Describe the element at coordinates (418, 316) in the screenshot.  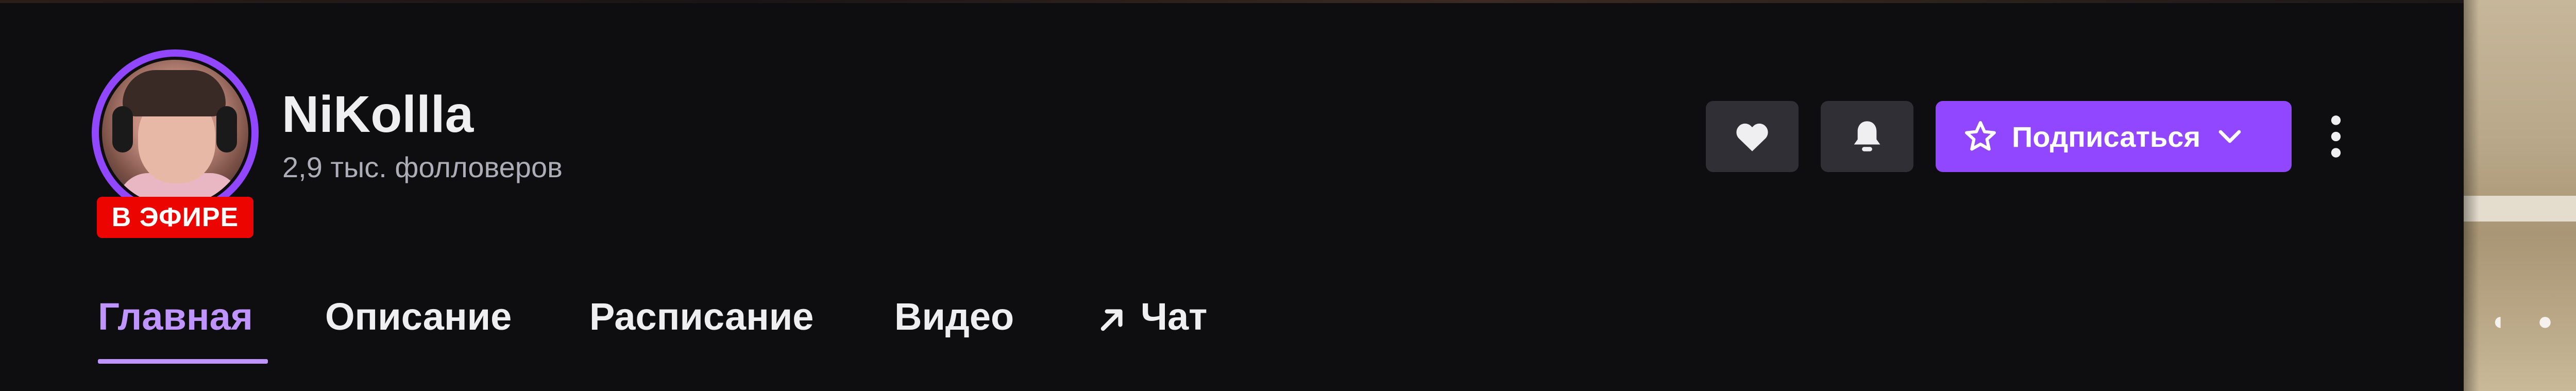
I see `tab-about: Описание` at that location.